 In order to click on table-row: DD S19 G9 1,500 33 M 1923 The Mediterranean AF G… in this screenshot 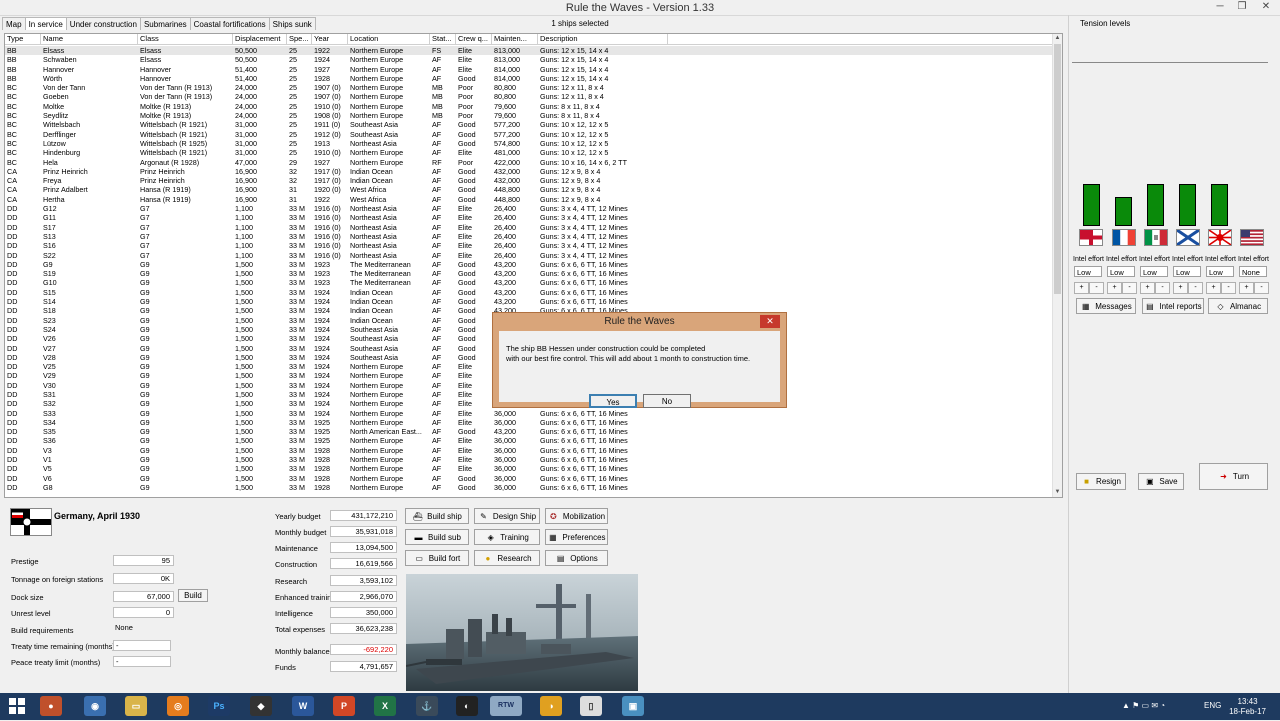, I will do `click(529, 273)`.